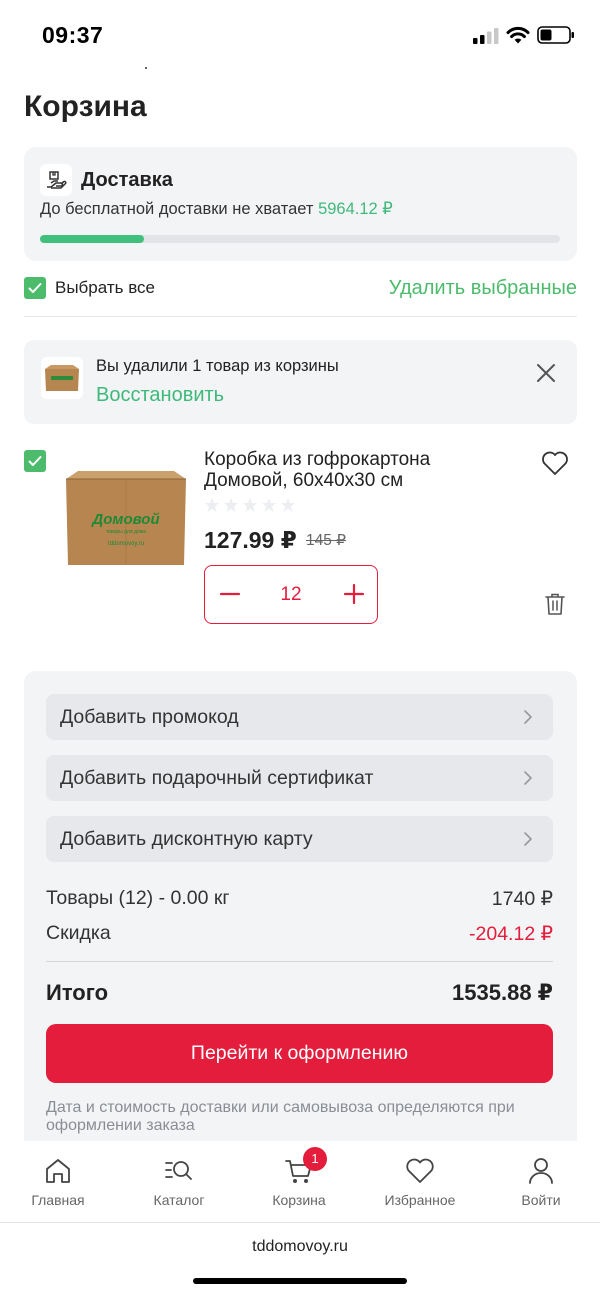 The width and height of the screenshot is (600, 1297). What do you see at coordinates (299, 1053) in the screenshot?
I see `checkout-button: Перейти к оформлению` at bounding box center [299, 1053].